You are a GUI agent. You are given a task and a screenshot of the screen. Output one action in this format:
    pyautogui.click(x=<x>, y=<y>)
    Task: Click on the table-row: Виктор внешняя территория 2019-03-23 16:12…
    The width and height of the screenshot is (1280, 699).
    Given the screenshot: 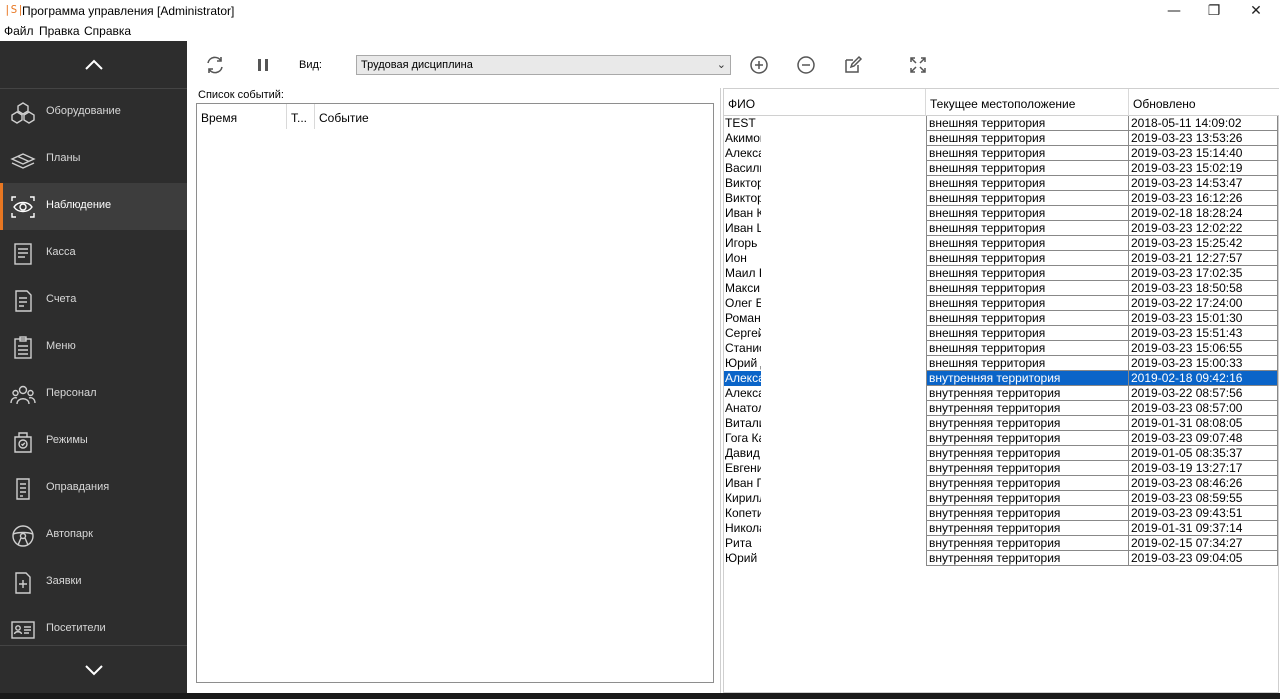 What is the action you would take?
    pyautogui.click(x=1001, y=198)
    